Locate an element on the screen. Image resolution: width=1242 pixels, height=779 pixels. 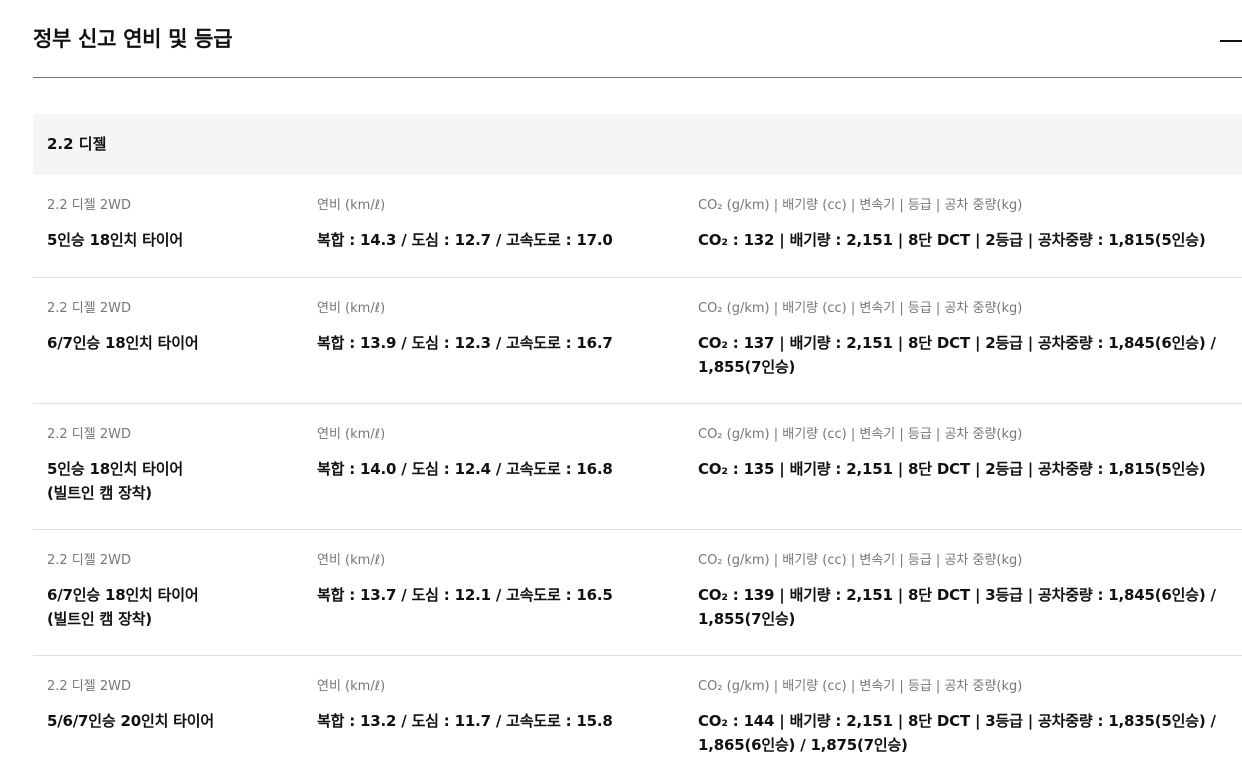
section-title: 2.2 디젤 is located at coordinates (77, 144).